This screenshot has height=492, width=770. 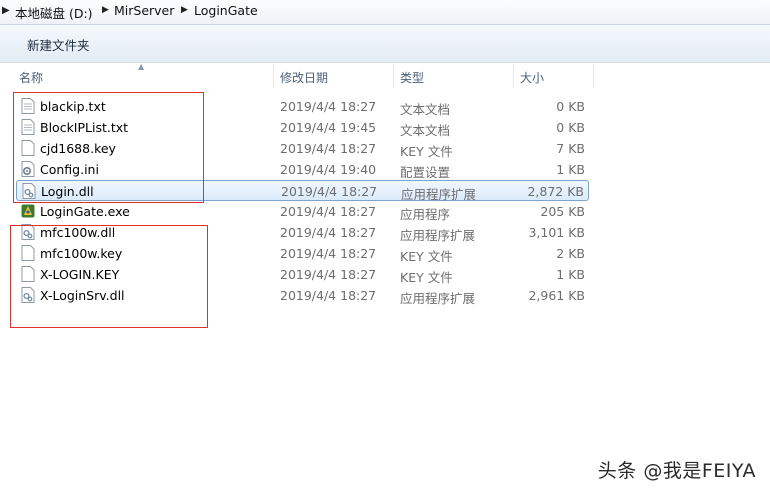 What do you see at coordinates (556, 295) in the screenshot?
I see `file-size: 2,961 KB` at bounding box center [556, 295].